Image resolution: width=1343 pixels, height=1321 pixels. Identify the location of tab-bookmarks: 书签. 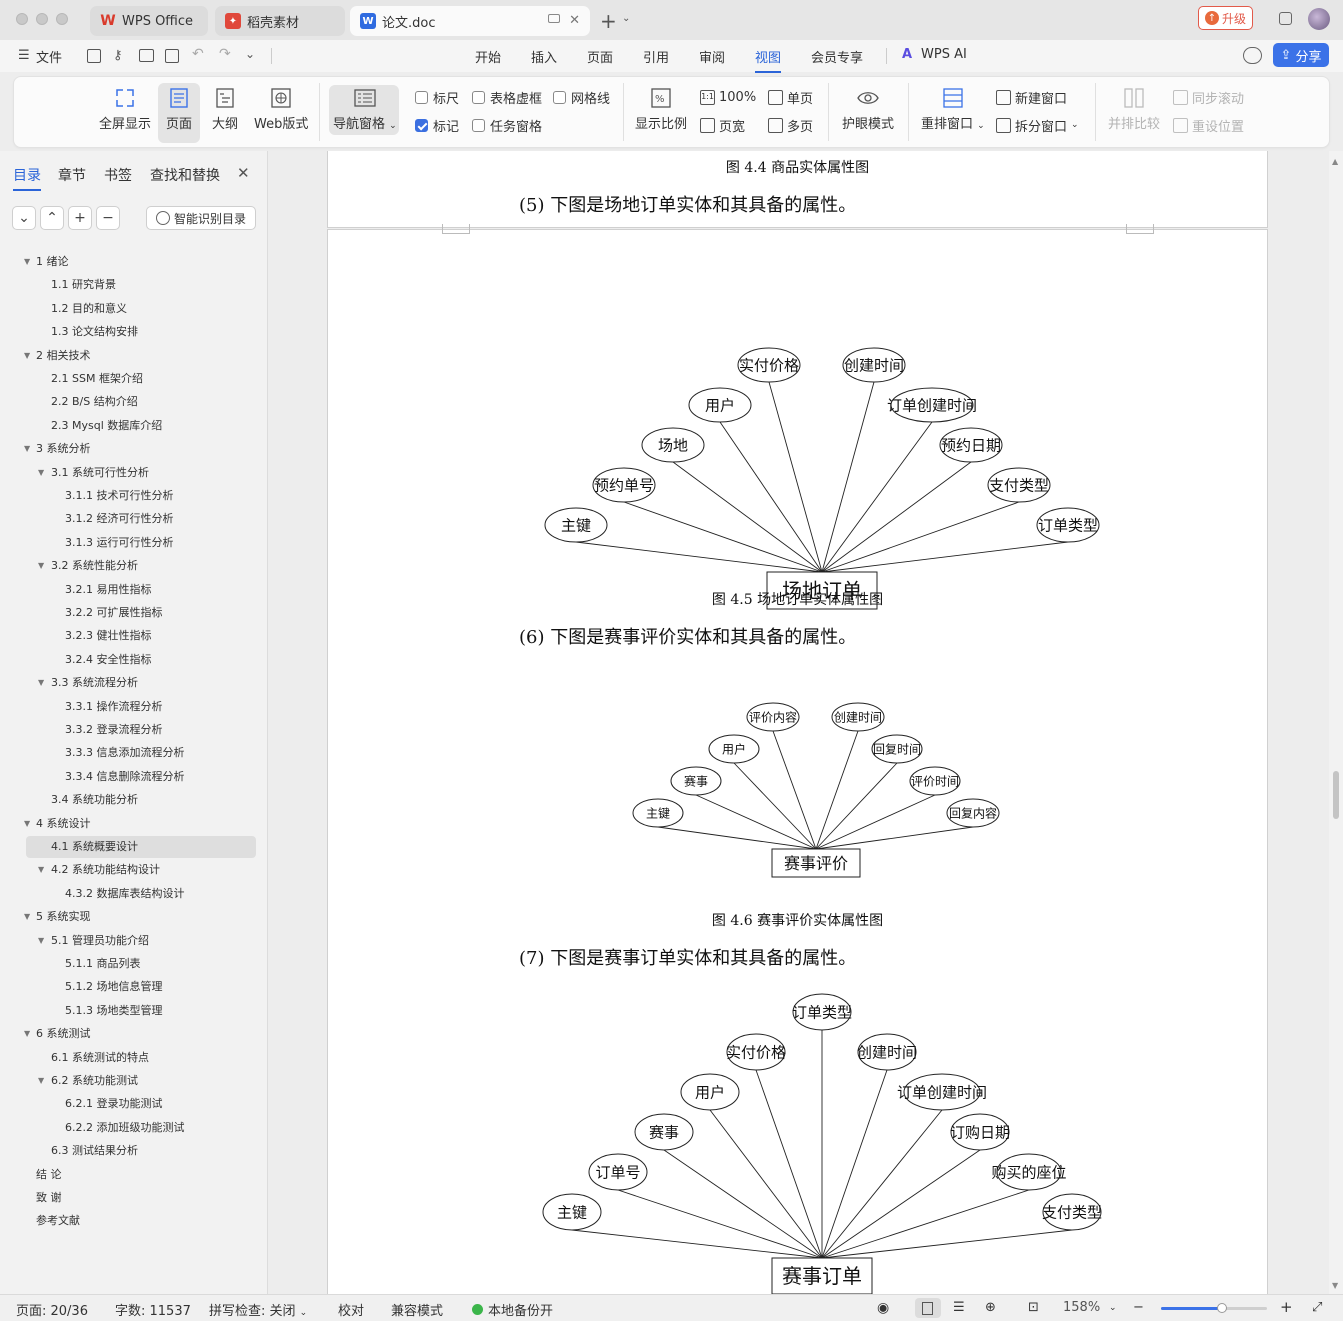
(118, 175).